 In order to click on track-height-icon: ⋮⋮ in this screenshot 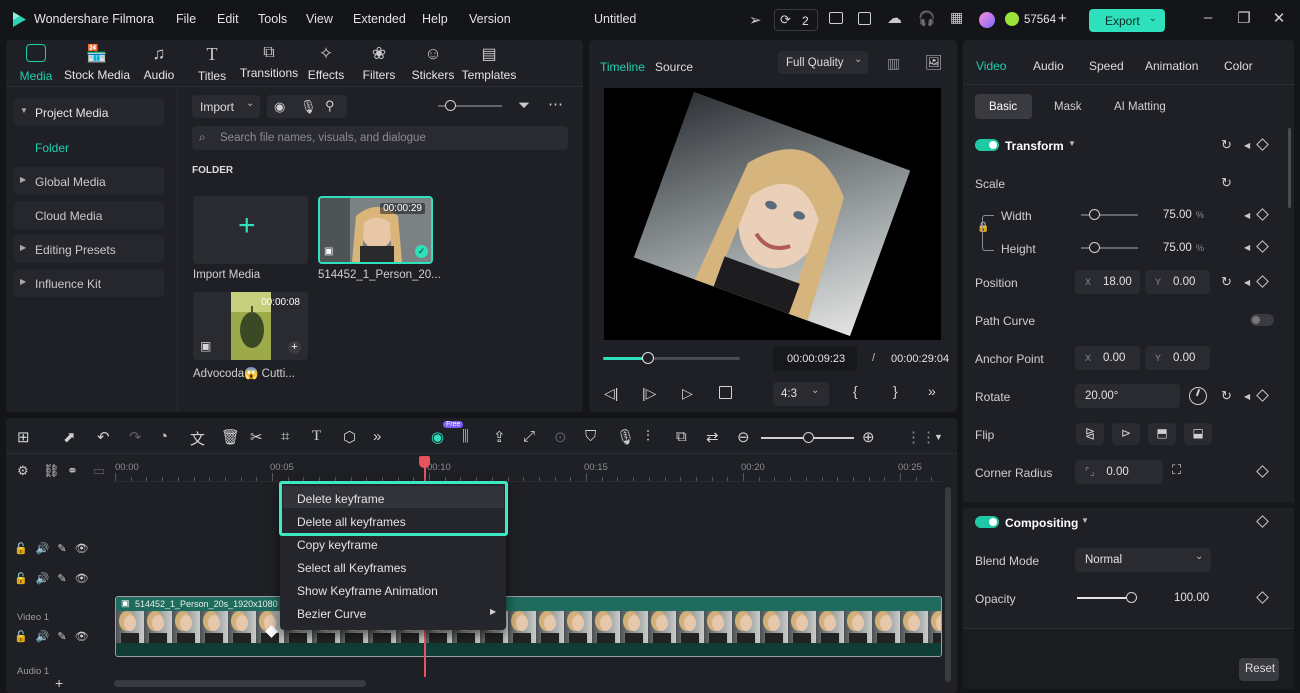, I will do `click(921, 437)`.